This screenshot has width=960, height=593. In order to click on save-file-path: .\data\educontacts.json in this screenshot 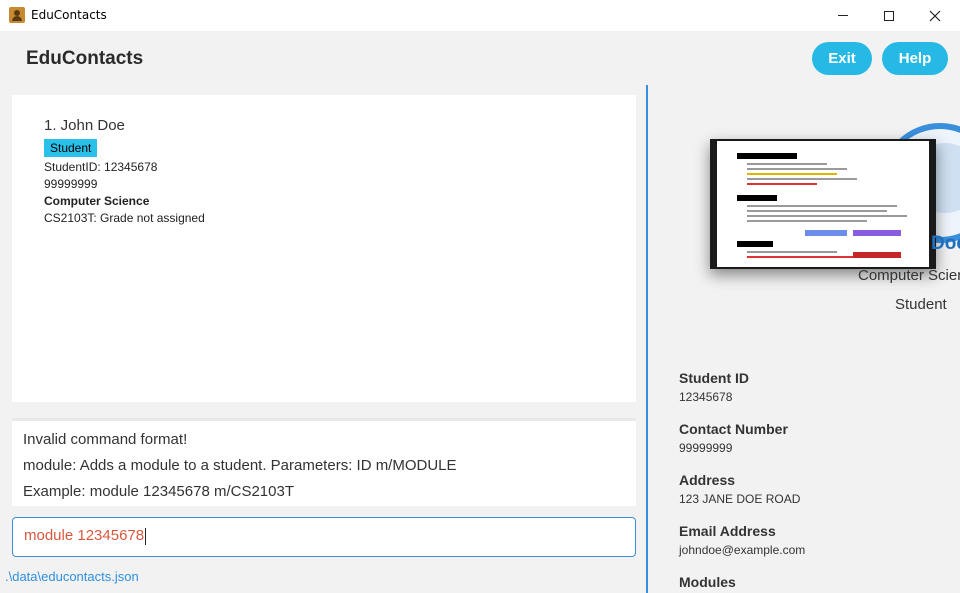, I will do `click(72, 576)`.